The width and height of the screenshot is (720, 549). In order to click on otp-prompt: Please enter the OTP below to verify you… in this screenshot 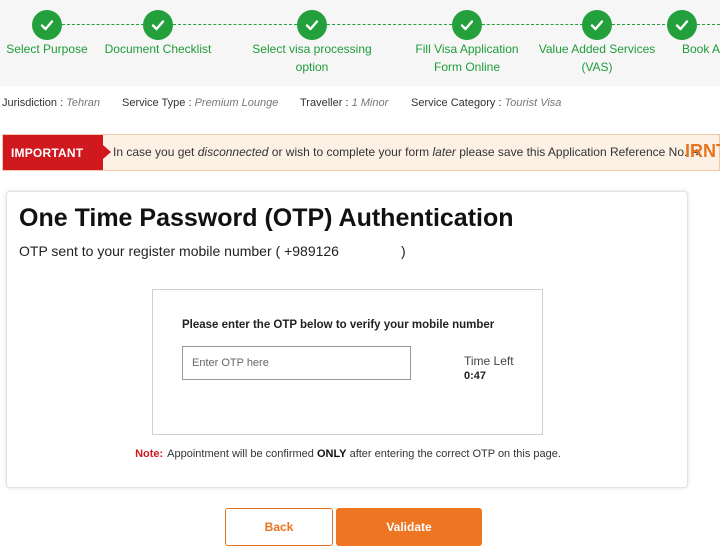, I will do `click(338, 325)`.